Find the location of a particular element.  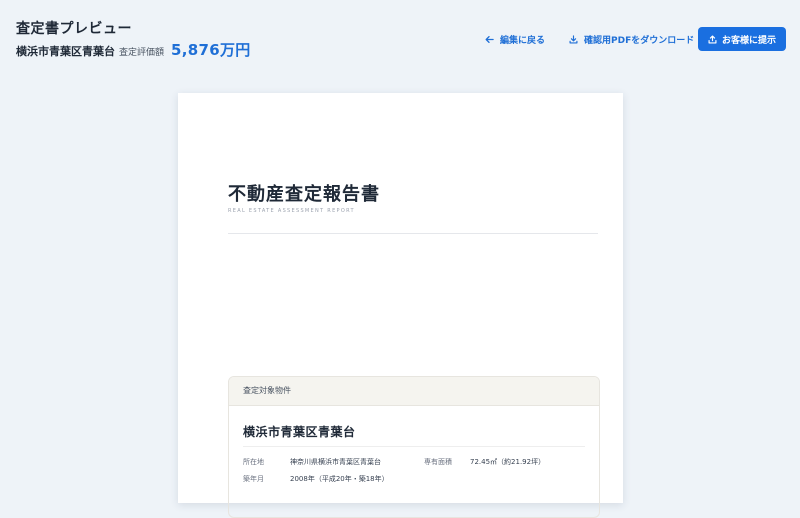

back-to-edit-button: 編集に戻る is located at coordinates (515, 39).